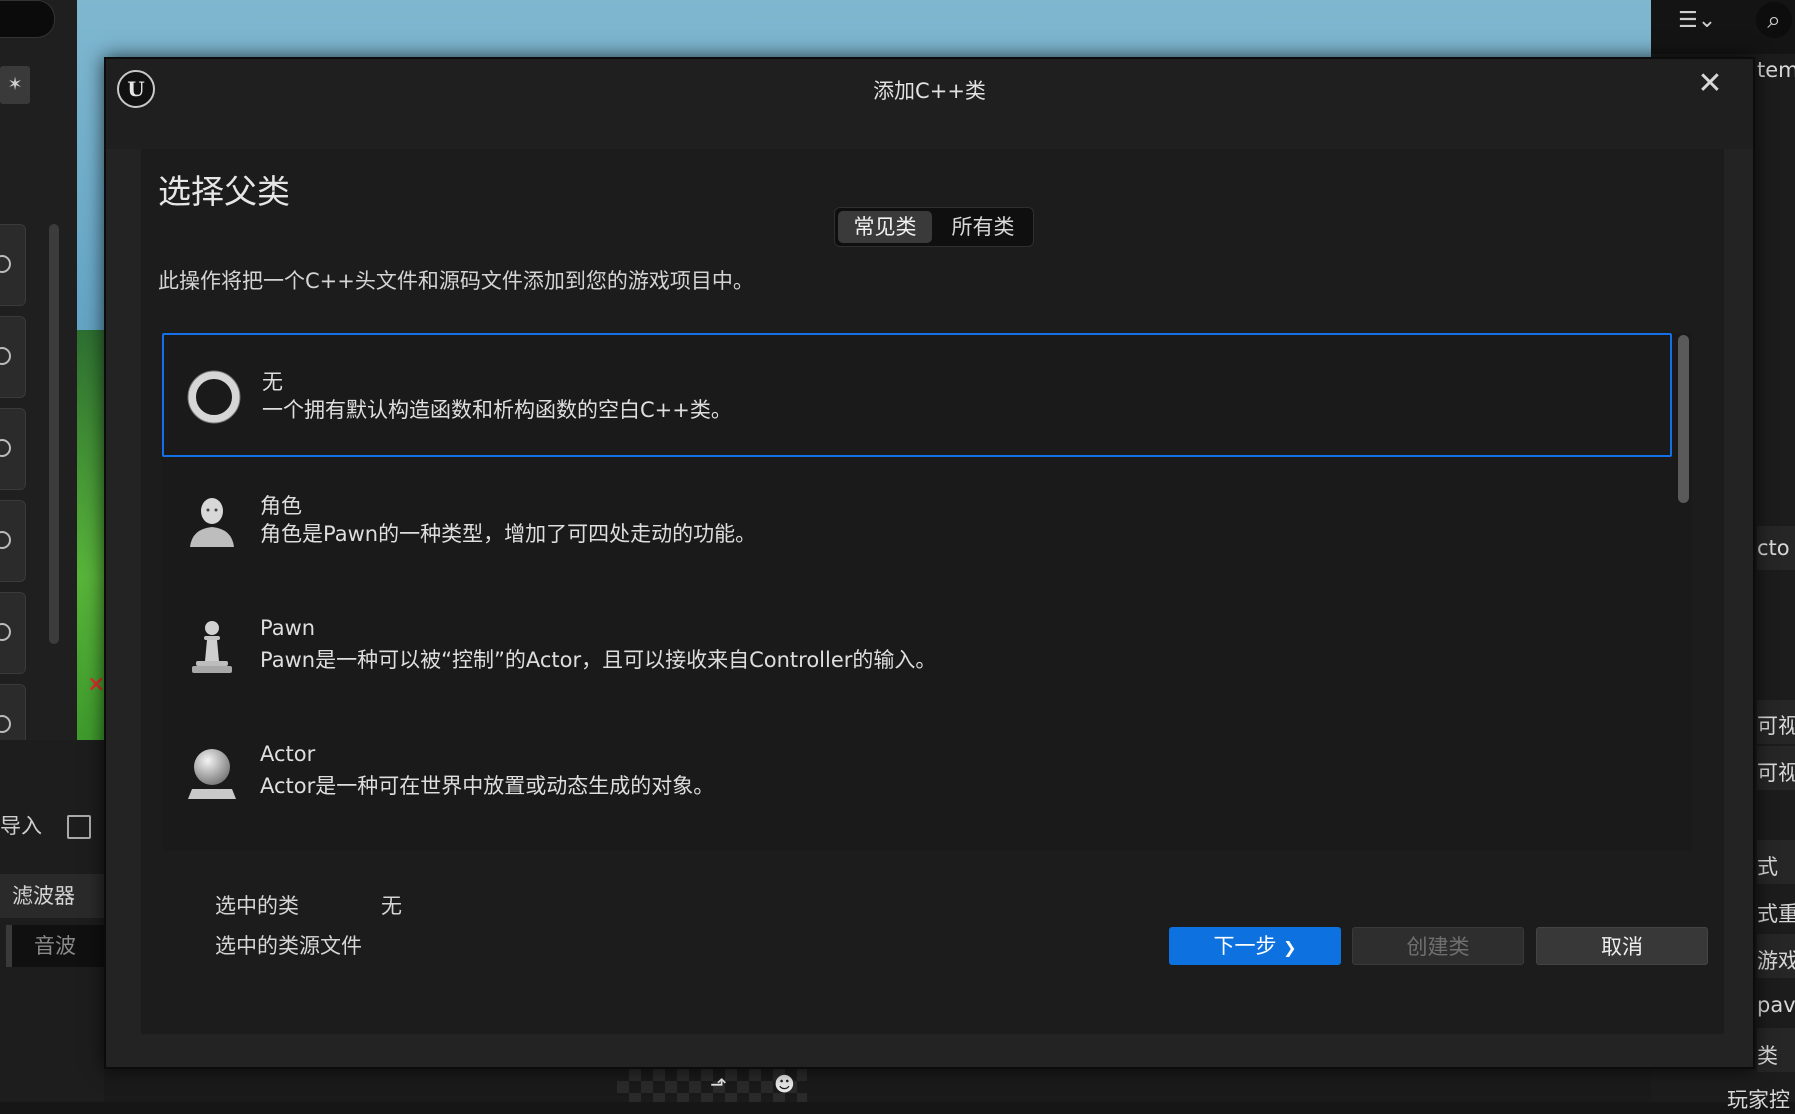  I want to click on search-icon: ⌕, so click(1774, 20).